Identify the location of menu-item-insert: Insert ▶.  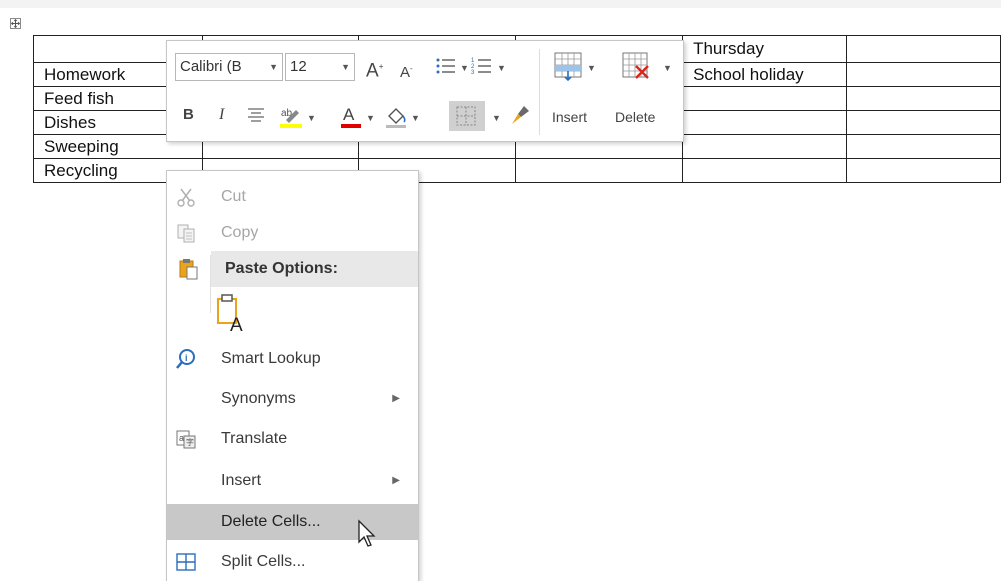
(292, 481).